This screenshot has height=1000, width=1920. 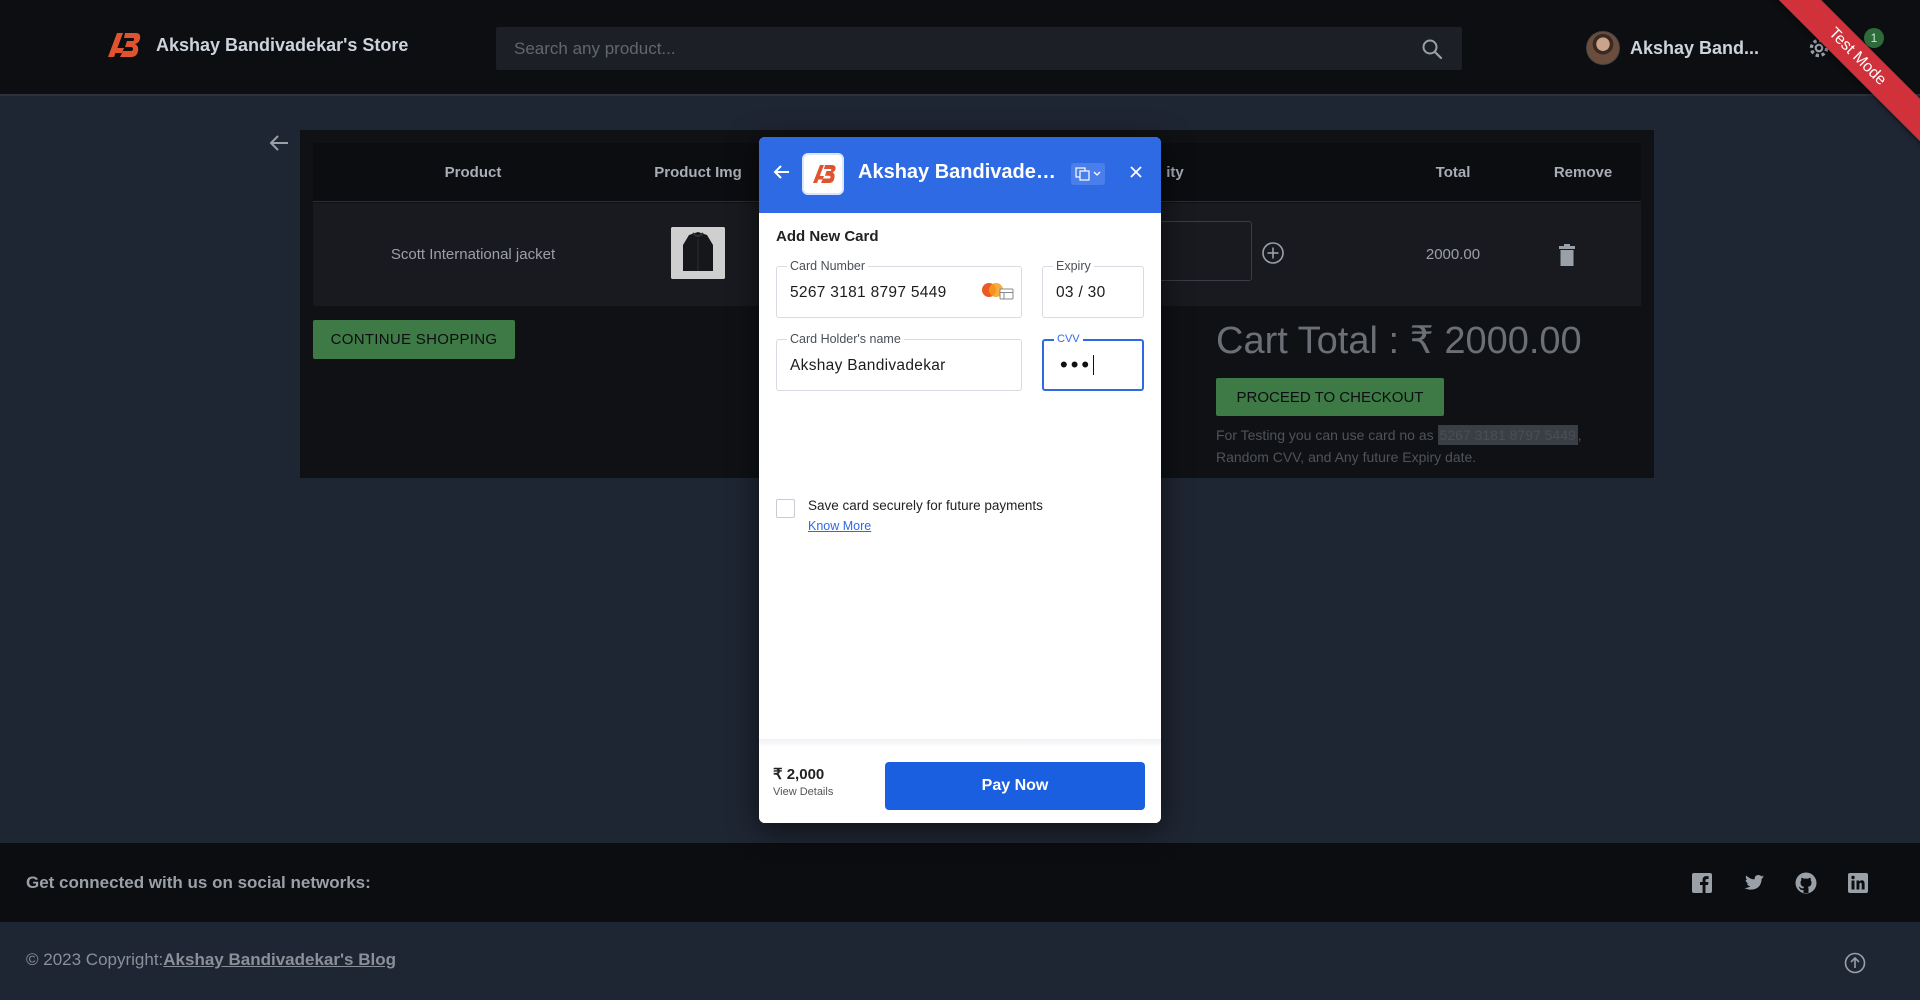 I want to click on test-note-text: For Testing you can use card no as, so click(x=1327, y=435).